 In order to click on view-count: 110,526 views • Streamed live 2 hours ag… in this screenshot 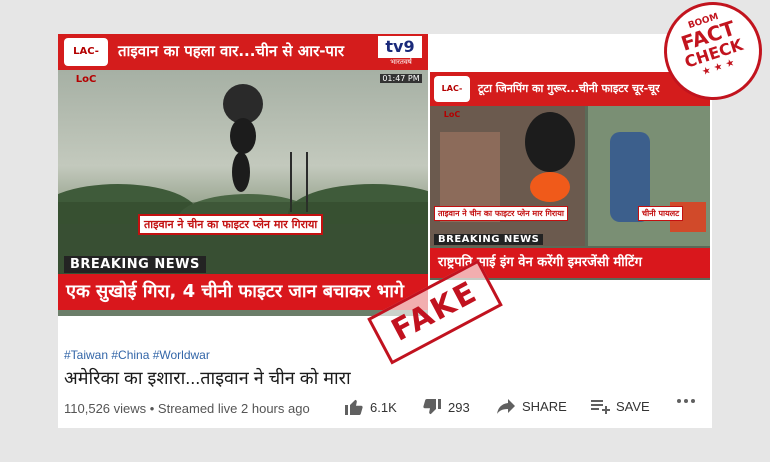, I will do `click(187, 408)`.